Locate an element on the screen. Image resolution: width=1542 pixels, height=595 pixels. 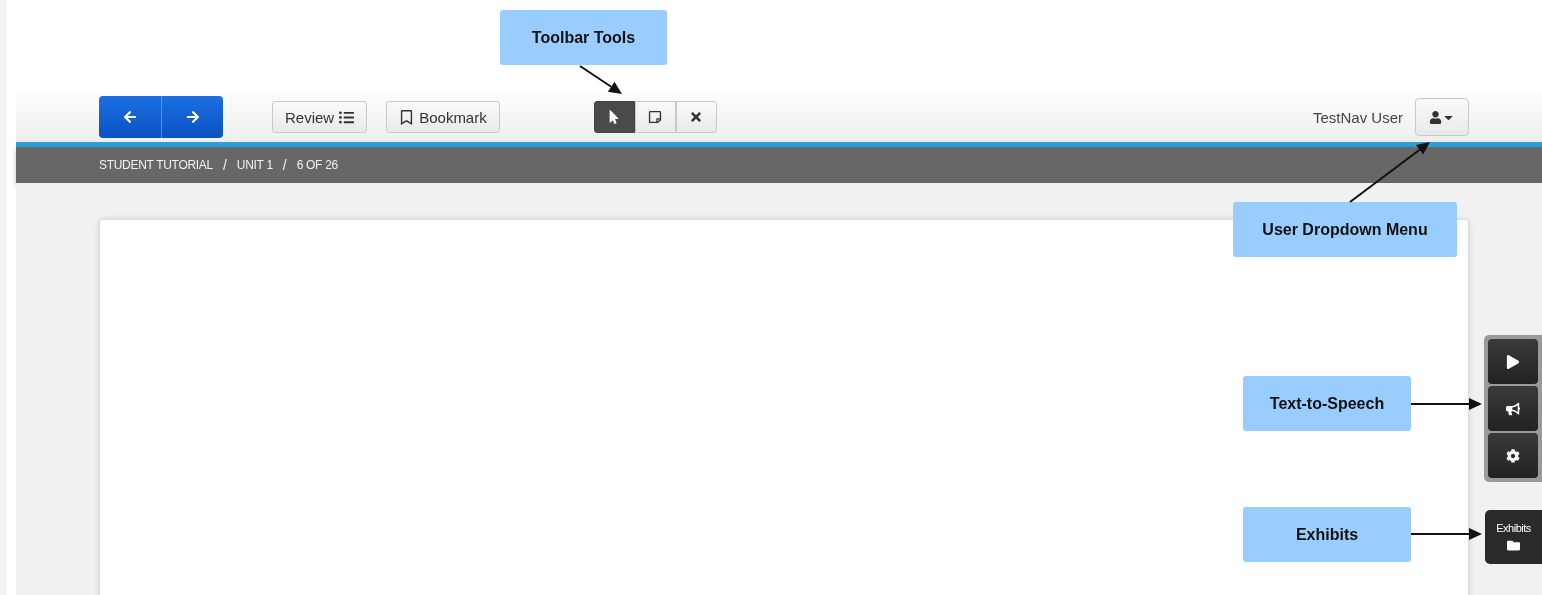
left-arrow-icon is located at coordinates (130, 117).